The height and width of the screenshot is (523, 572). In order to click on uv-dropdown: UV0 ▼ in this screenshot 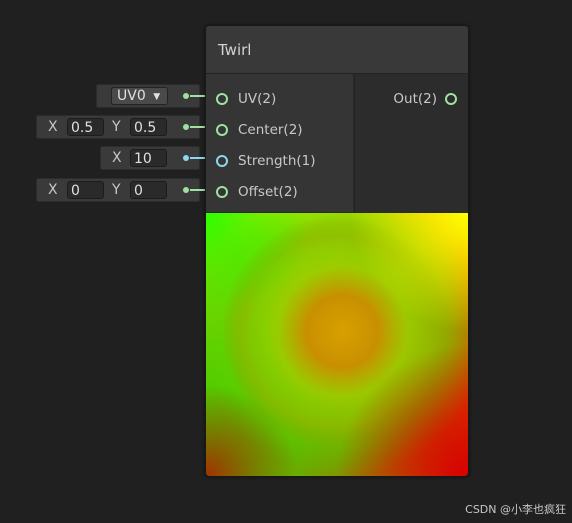, I will do `click(139, 96)`.